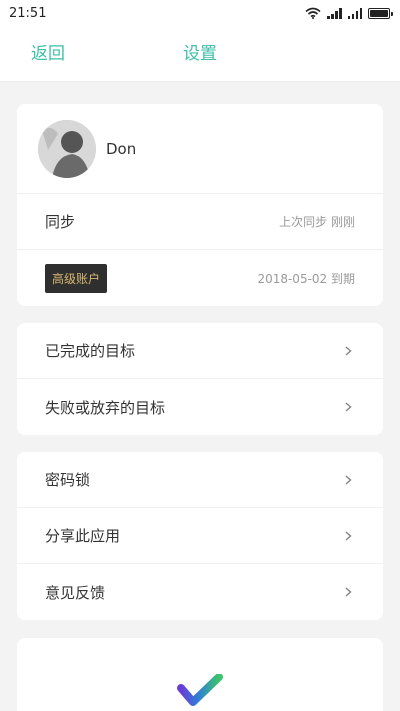 Image resolution: width=400 pixels, height=711 pixels. What do you see at coordinates (121, 148) in the screenshot?
I see `profile-name: Don` at bounding box center [121, 148].